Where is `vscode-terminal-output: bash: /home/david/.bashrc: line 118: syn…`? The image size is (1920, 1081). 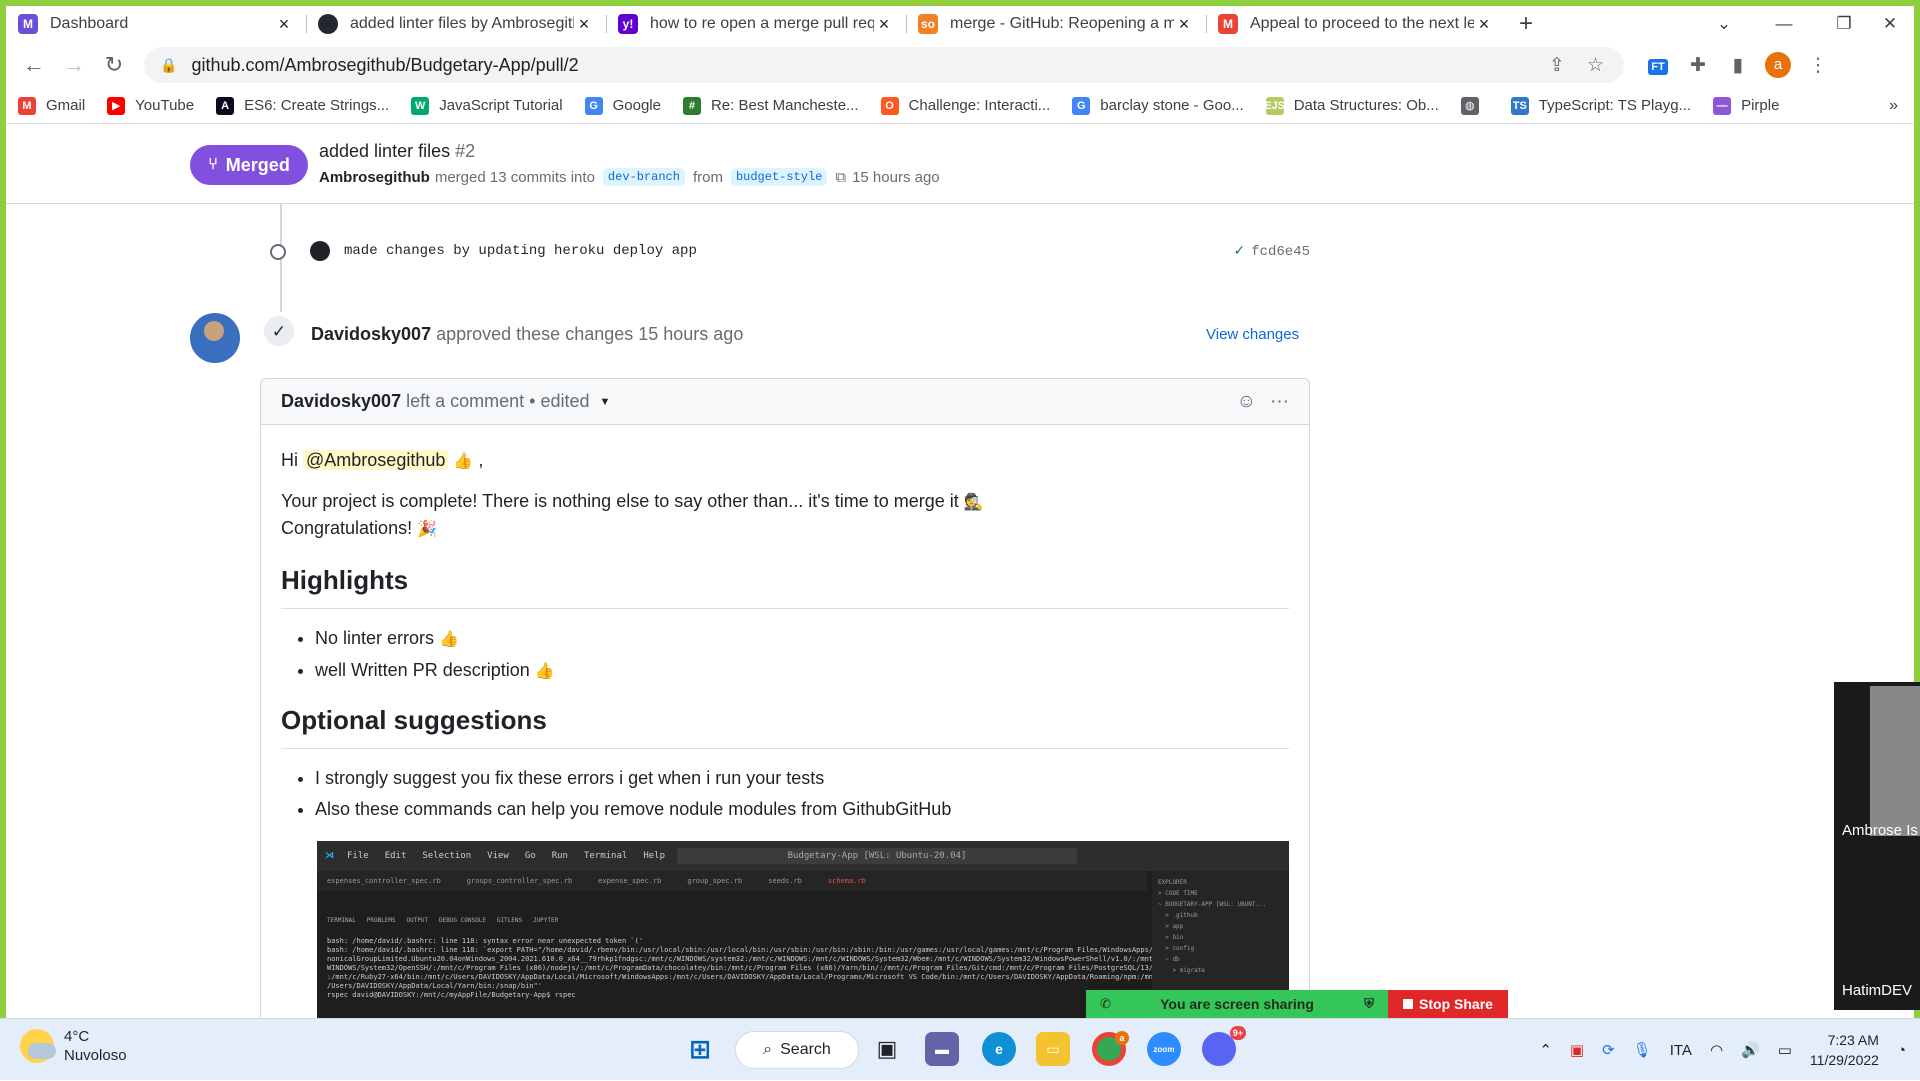
vscode-terminal-output: bash: /home/david/.bashrc: line 118: syn… is located at coordinates (746, 968).